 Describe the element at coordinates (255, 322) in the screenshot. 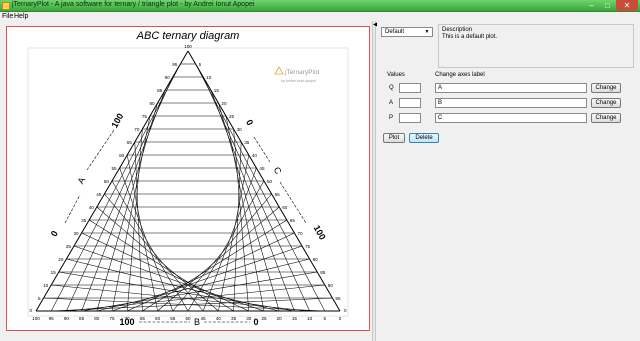

I see `axis-b-end: 0` at that location.